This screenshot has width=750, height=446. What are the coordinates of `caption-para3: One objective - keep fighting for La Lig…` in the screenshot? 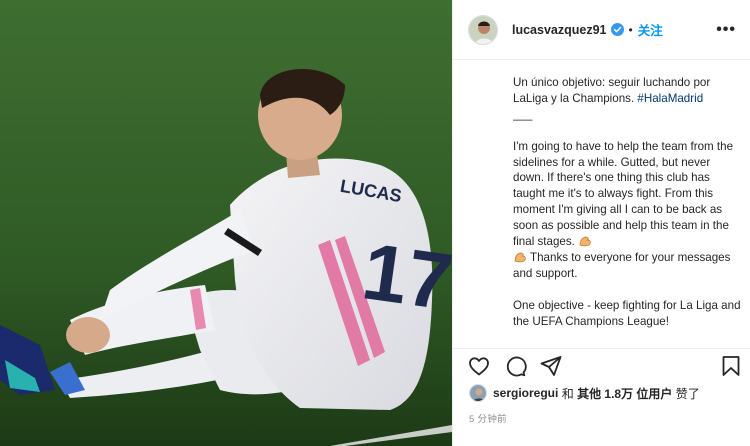 It's located at (627, 313).